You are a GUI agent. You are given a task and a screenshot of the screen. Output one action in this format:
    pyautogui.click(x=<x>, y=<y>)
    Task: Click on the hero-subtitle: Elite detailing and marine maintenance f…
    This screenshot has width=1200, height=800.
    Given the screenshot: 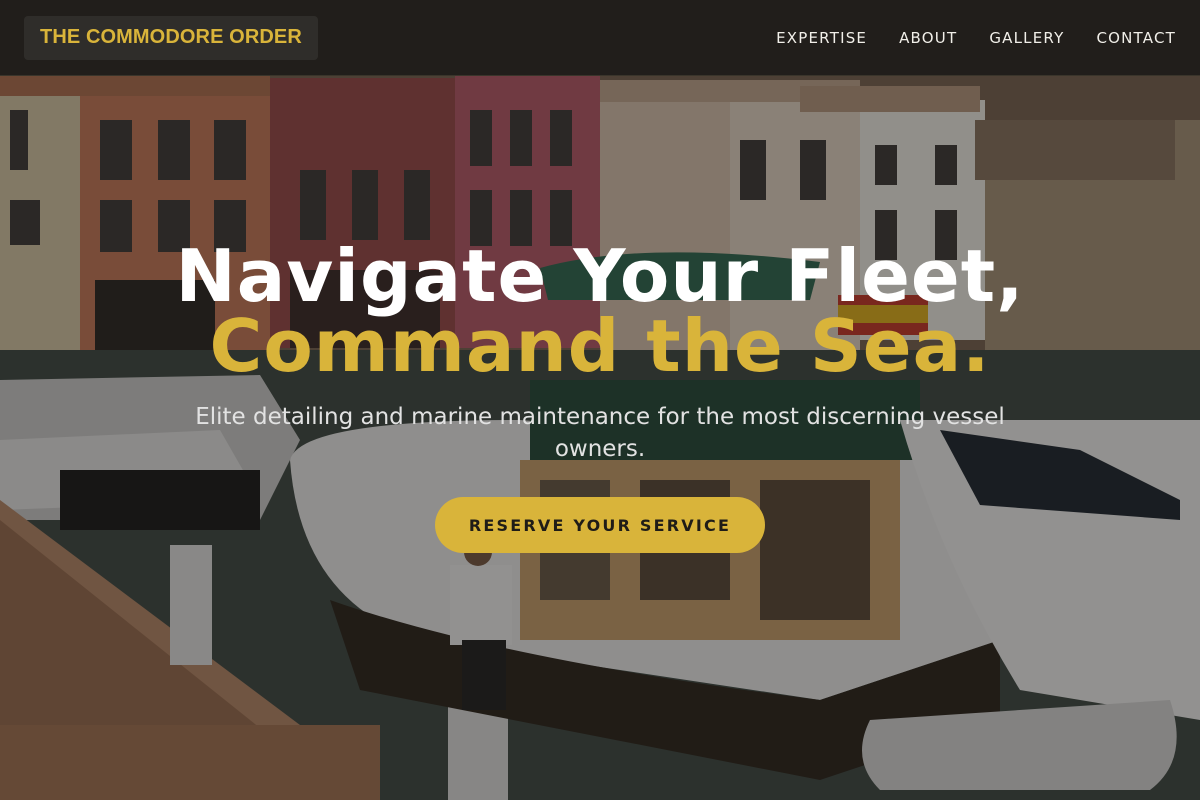 What is the action you would take?
    pyautogui.click(x=600, y=433)
    